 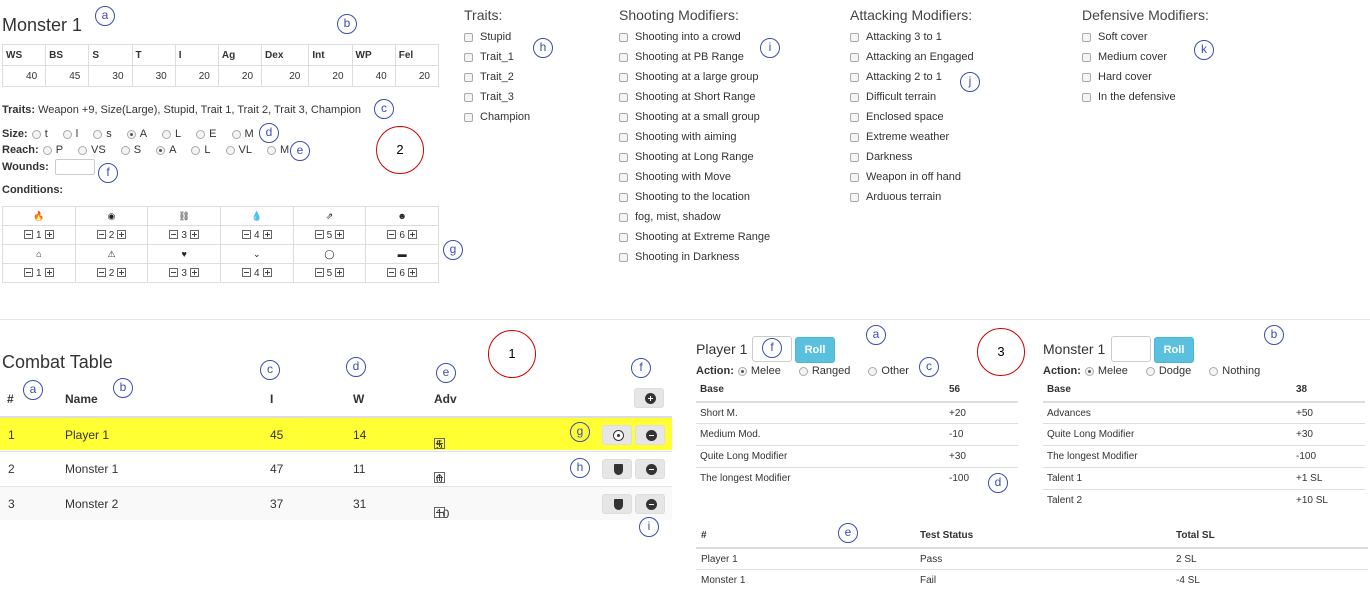 I want to click on traits-option: Trait_1, so click(x=497, y=57).